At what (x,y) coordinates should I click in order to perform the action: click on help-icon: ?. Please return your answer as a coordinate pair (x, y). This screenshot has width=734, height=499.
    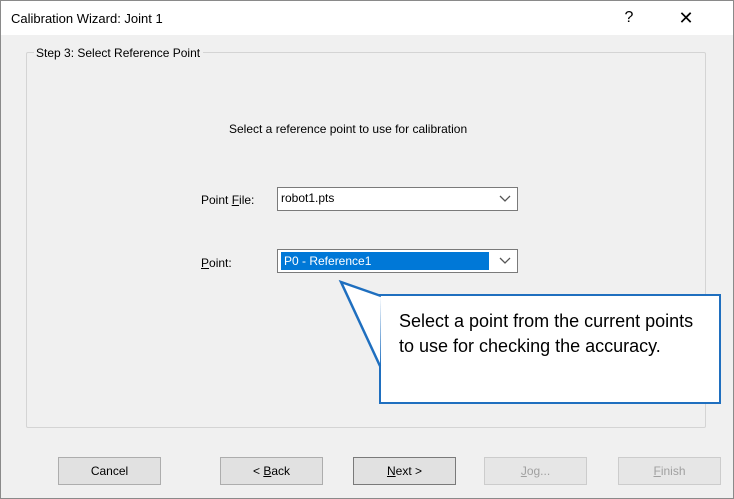
    Looking at the image, I should click on (629, 17).